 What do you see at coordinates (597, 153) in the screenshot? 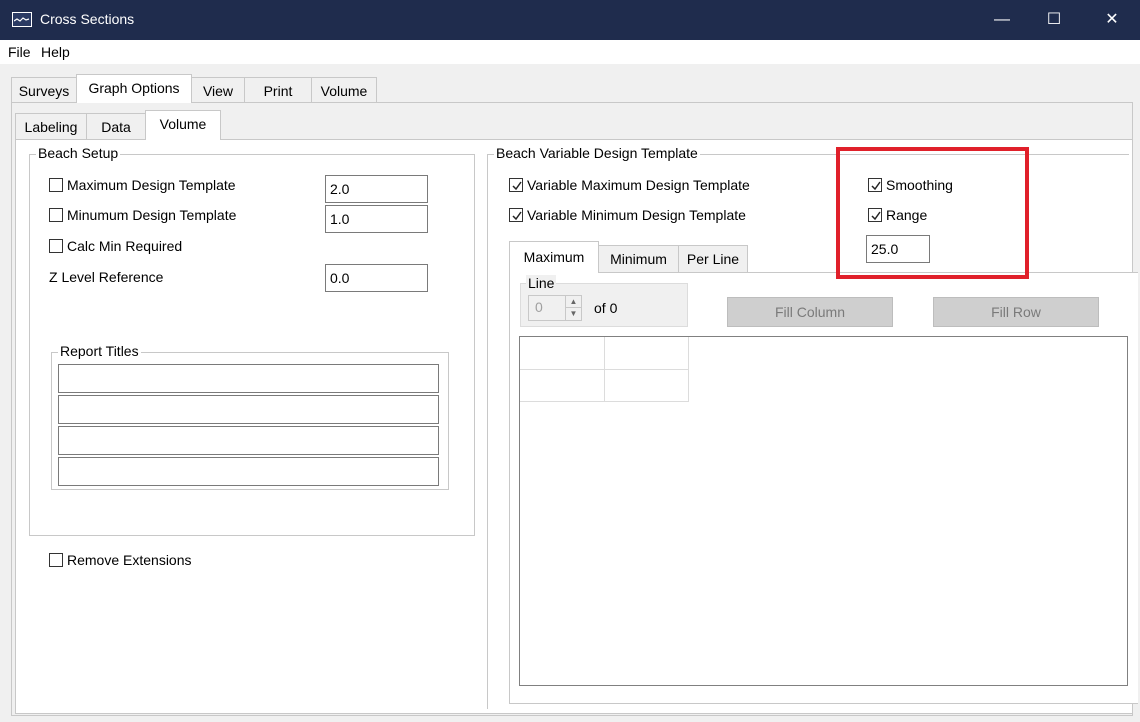
I see `variable-design-template-legend: Beach Variable Design Template` at bounding box center [597, 153].